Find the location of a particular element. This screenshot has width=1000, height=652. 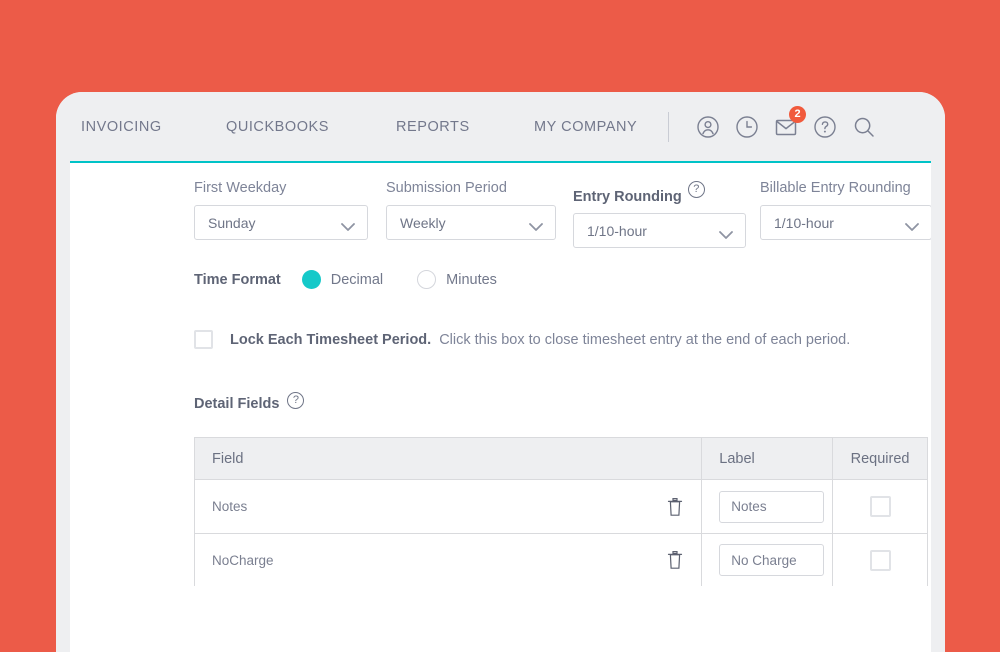

first-weekday-field: First Weekday Sunday is located at coordinates (281, 210).